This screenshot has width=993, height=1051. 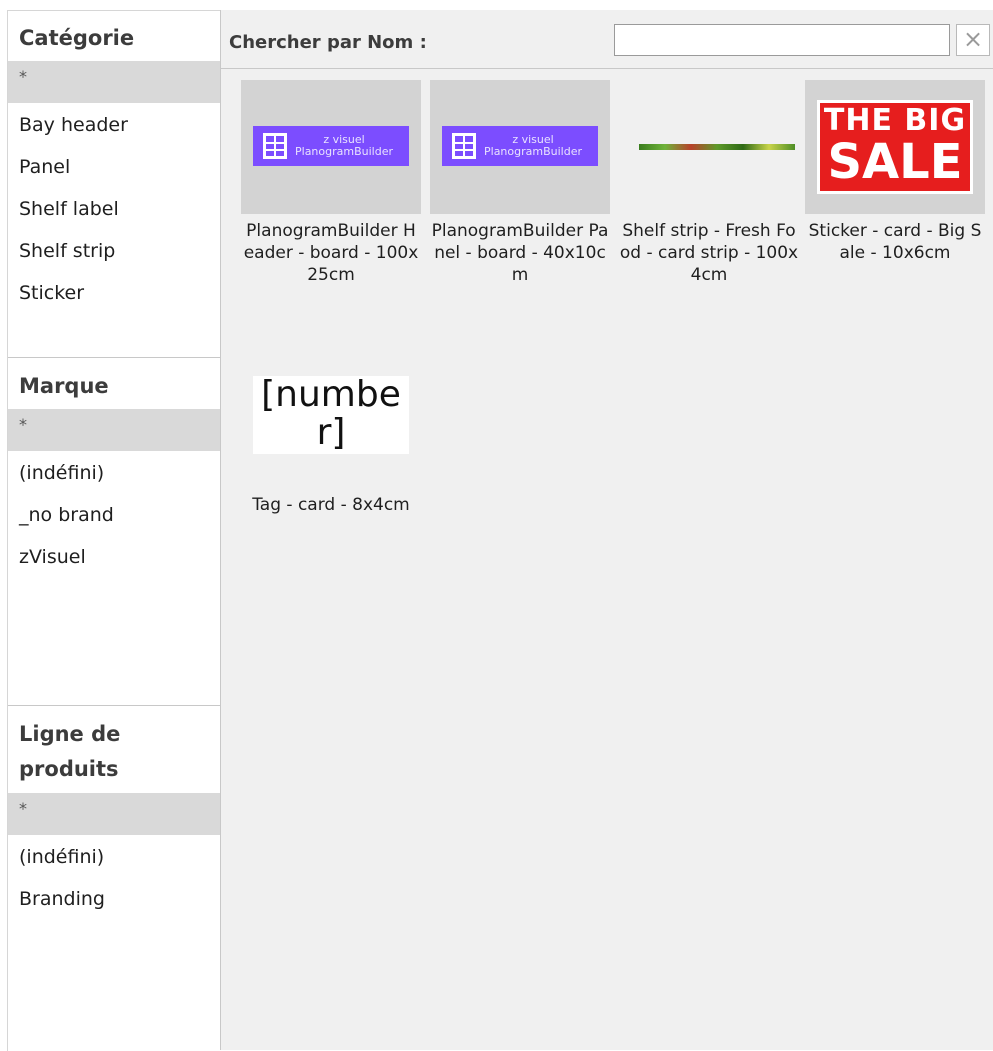 What do you see at coordinates (23, 76) in the screenshot?
I see `category-filter-all-label: *` at bounding box center [23, 76].